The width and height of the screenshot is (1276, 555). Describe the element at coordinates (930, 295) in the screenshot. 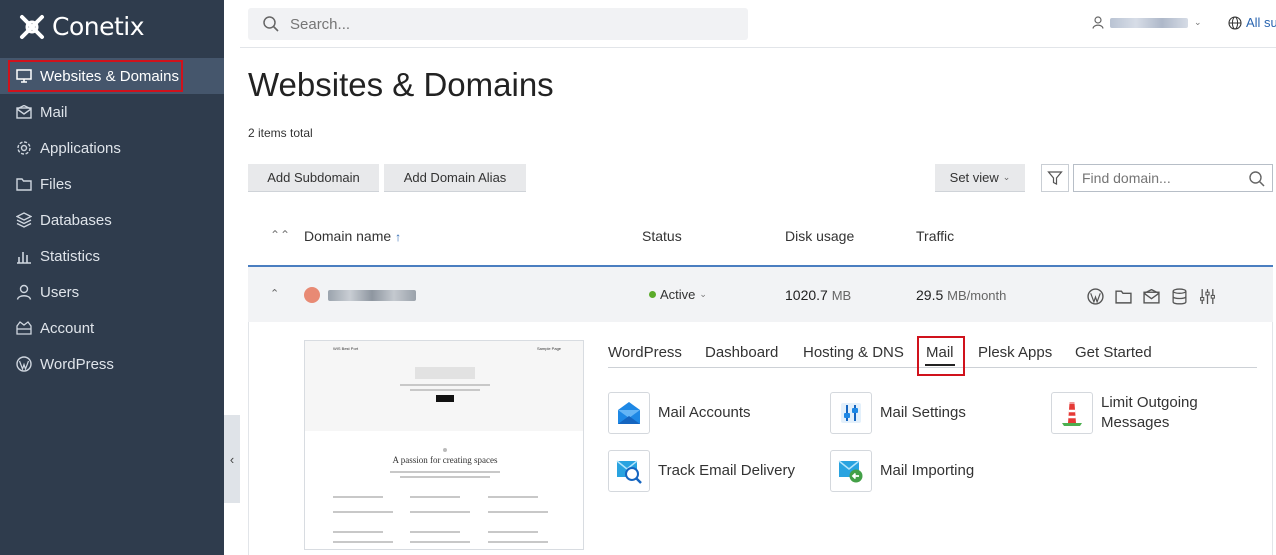

I see `traffic-value: 29.5` at that location.